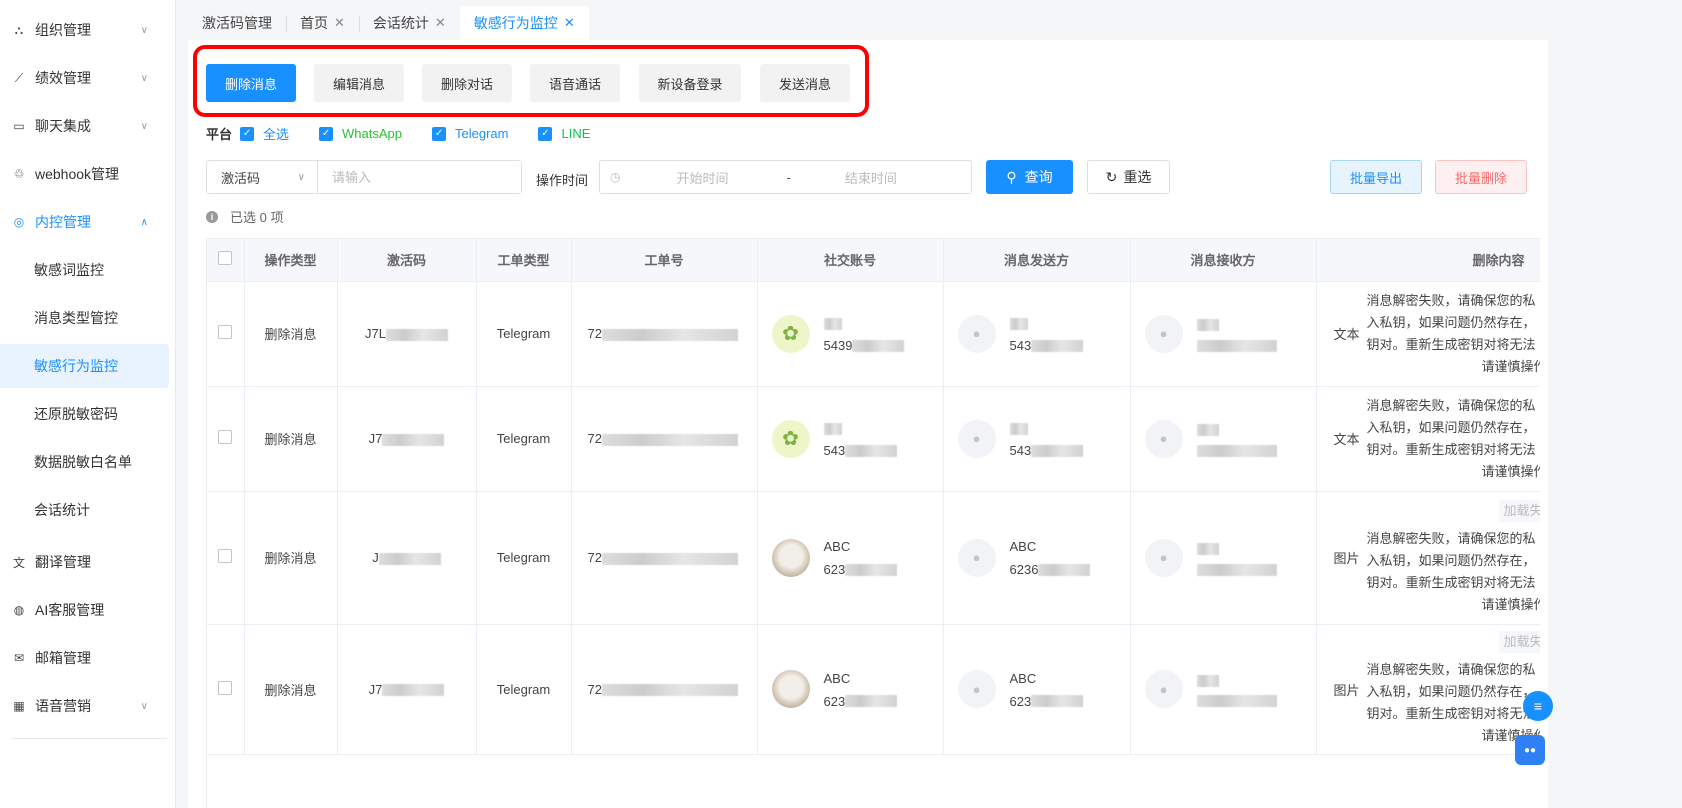  What do you see at coordinates (1037, 333) in the screenshot?
I see `account-info: ● 543` at bounding box center [1037, 333].